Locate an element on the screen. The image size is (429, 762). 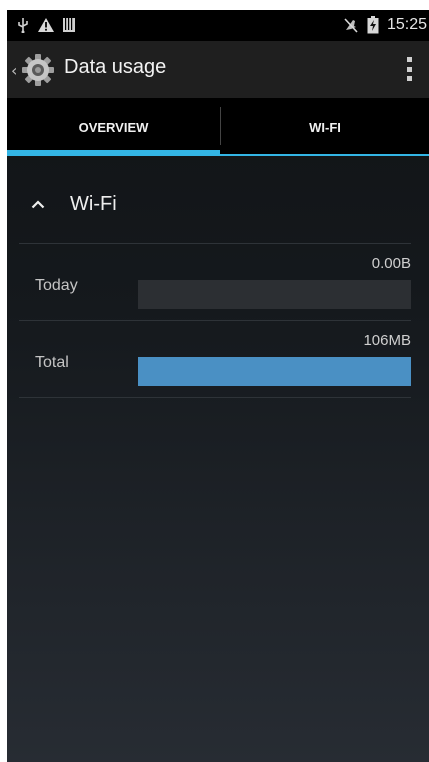
status-left-icons is located at coordinates (46, 25).